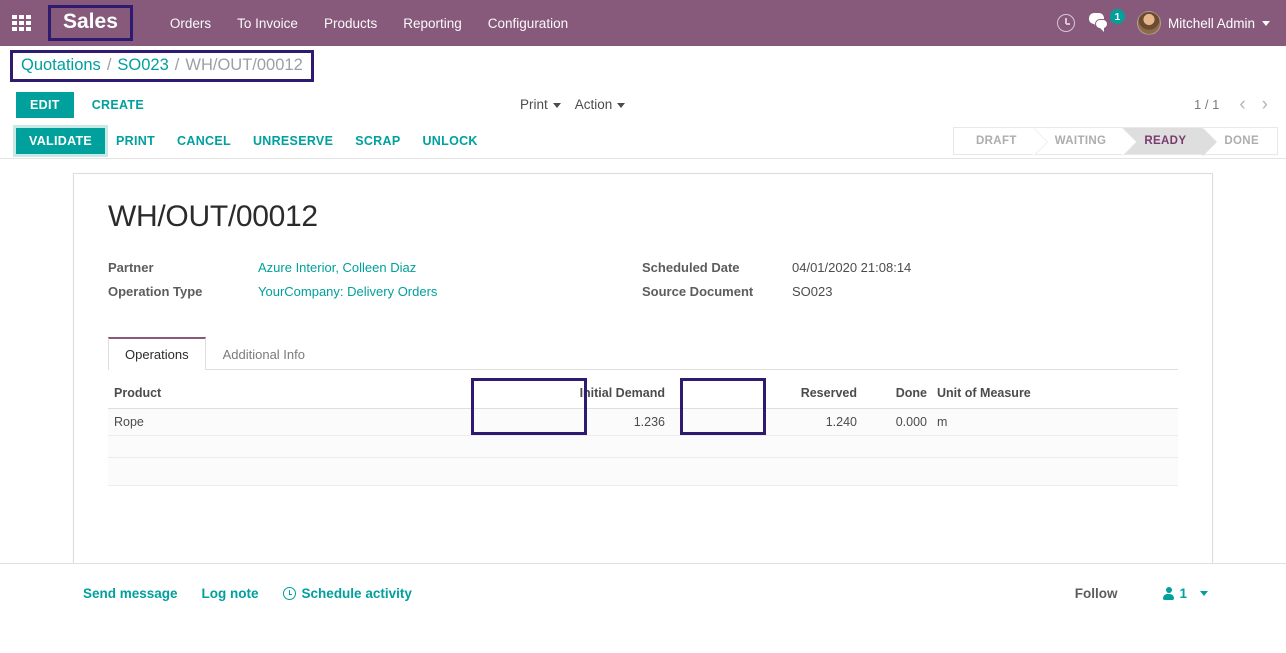 The height and width of the screenshot is (653, 1286). Describe the element at coordinates (190, 23) in the screenshot. I see `menu-item-orders: Orders` at that location.